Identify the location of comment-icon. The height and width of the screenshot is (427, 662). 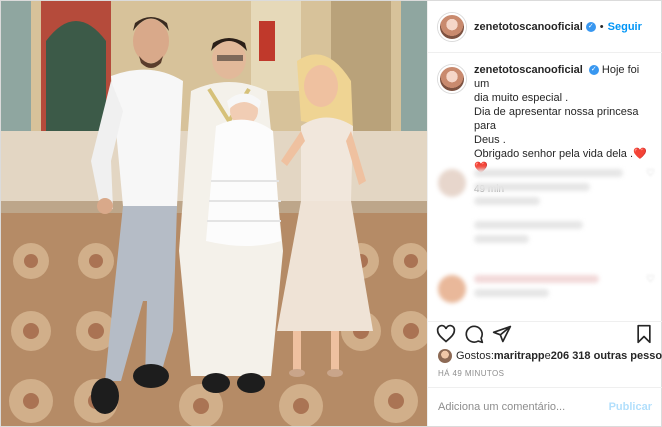
(474, 334).